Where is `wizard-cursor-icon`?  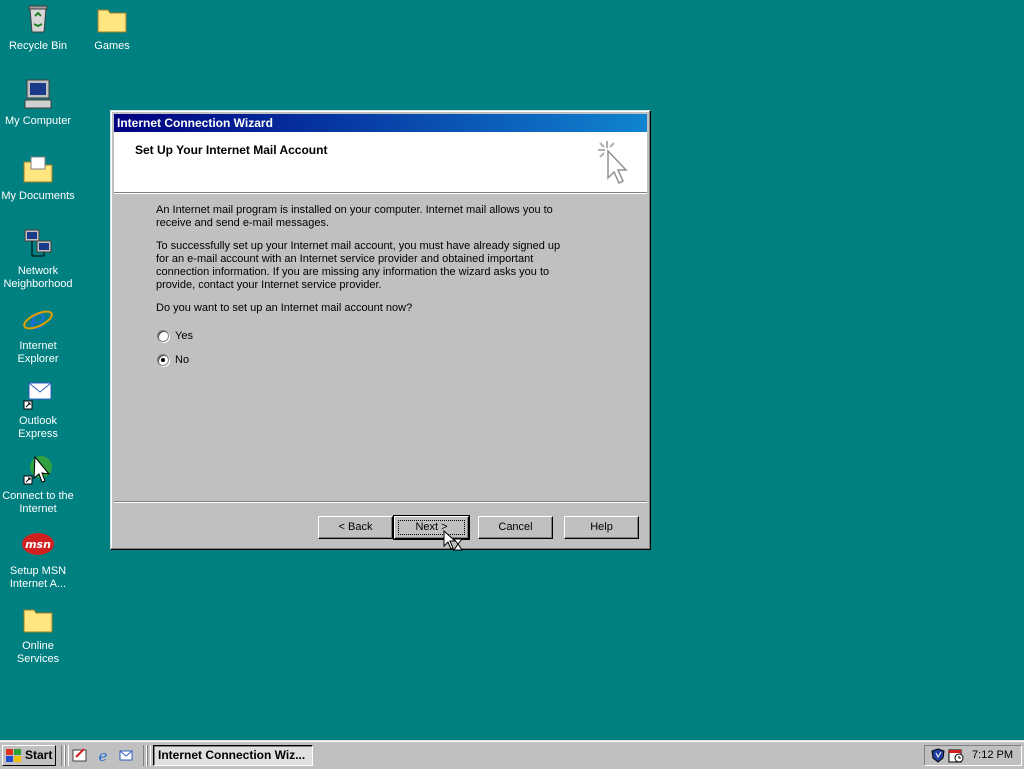 wizard-cursor-icon is located at coordinates (615, 163).